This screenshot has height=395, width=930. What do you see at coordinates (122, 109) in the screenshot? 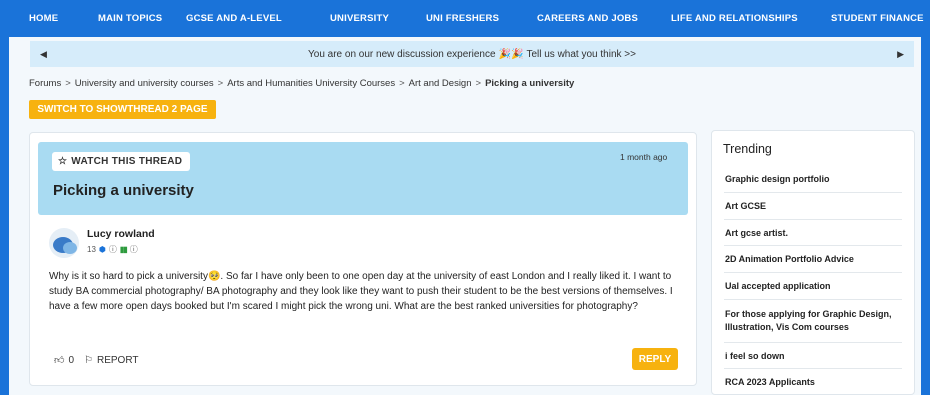
I see `switch-showthread-button: SWITCH TO SHOWTHREAD 2 PAGE` at bounding box center [122, 109].